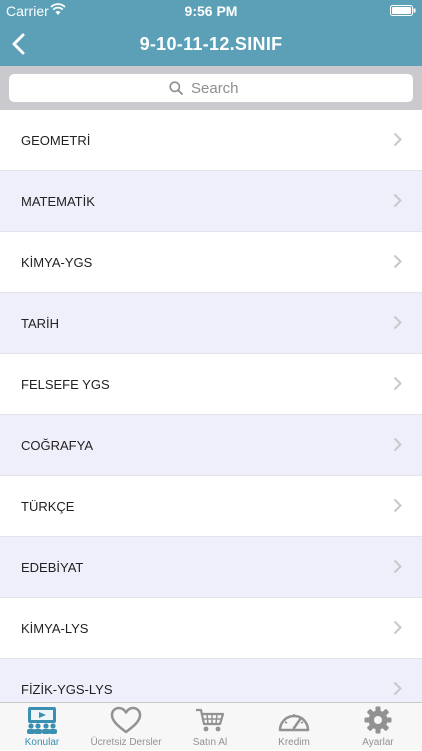  I want to click on navigation-bar: 9-10-11-12.SINIF, so click(211, 44).